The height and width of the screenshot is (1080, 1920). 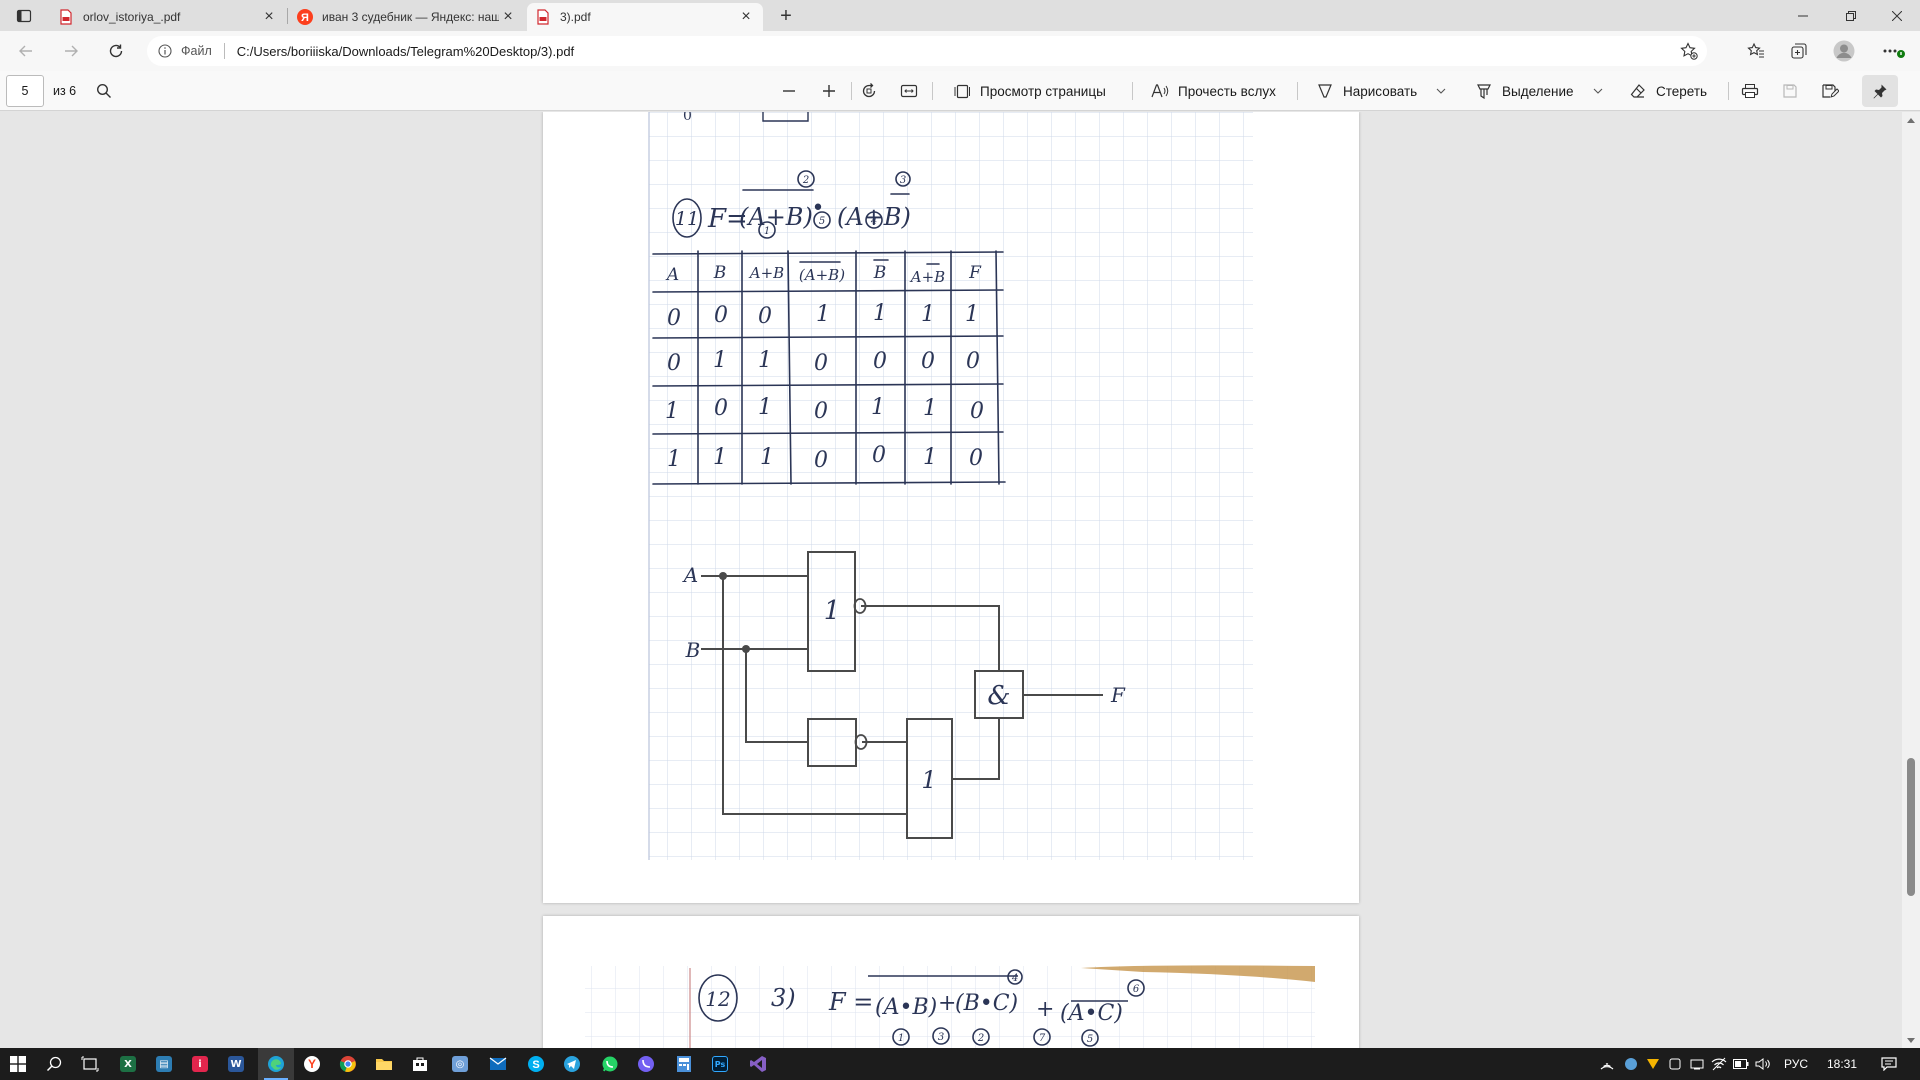 What do you see at coordinates (1799, 51) in the screenshot?
I see `collections-icon` at bounding box center [1799, 51].